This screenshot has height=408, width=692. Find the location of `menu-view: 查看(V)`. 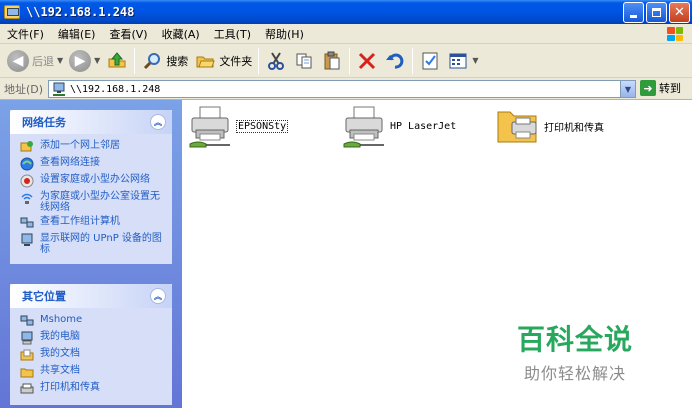

menu-view: 查看(V) is located at coordinates (128, 34).